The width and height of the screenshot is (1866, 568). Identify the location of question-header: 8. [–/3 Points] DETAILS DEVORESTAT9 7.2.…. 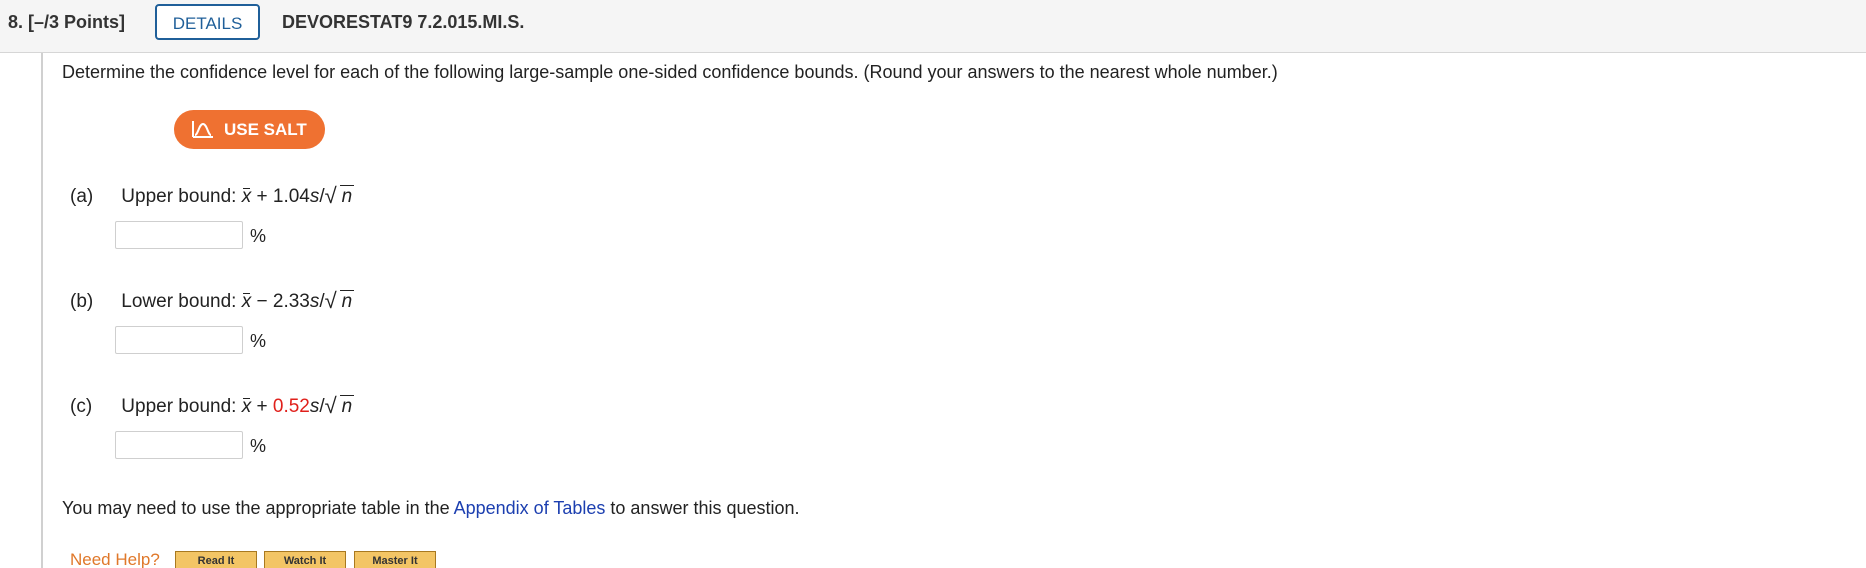
(933, 26).